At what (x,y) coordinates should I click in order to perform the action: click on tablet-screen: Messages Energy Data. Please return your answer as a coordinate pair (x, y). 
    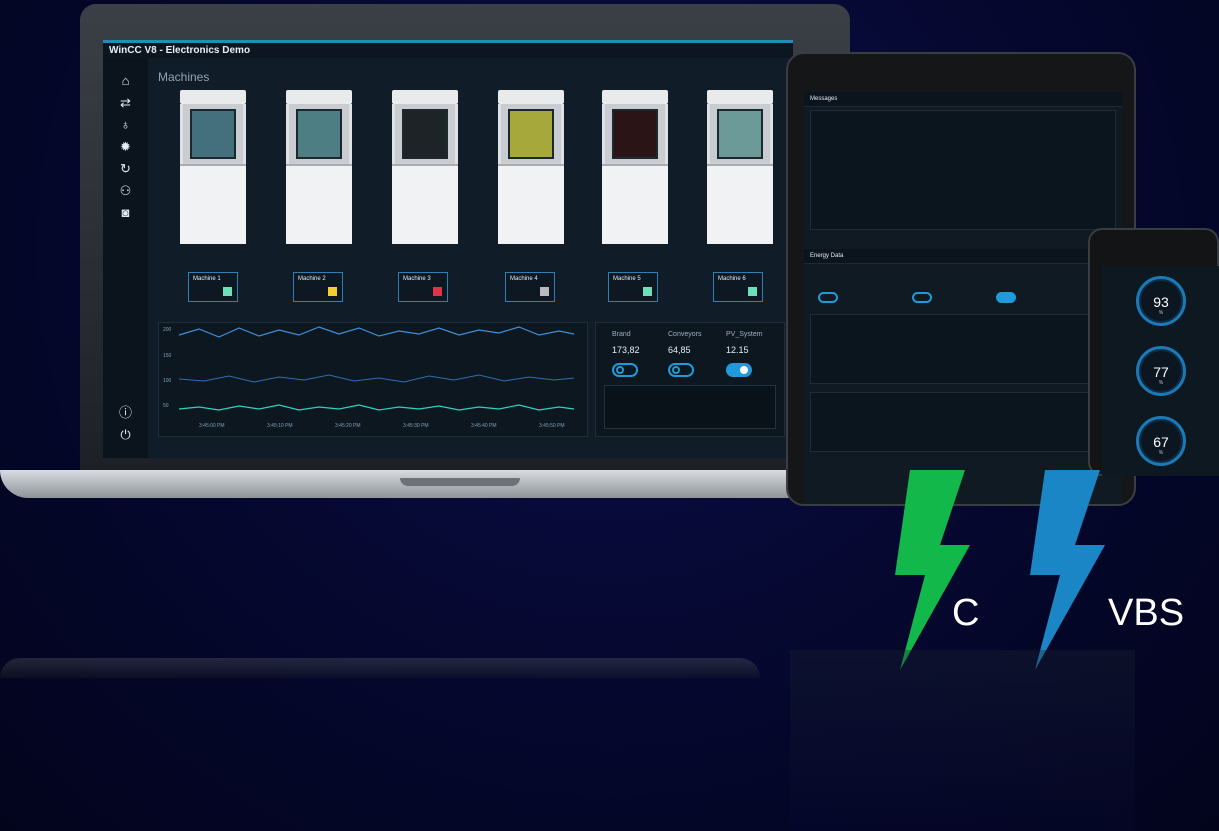
    Looking at the image, I should click on (963, 298).